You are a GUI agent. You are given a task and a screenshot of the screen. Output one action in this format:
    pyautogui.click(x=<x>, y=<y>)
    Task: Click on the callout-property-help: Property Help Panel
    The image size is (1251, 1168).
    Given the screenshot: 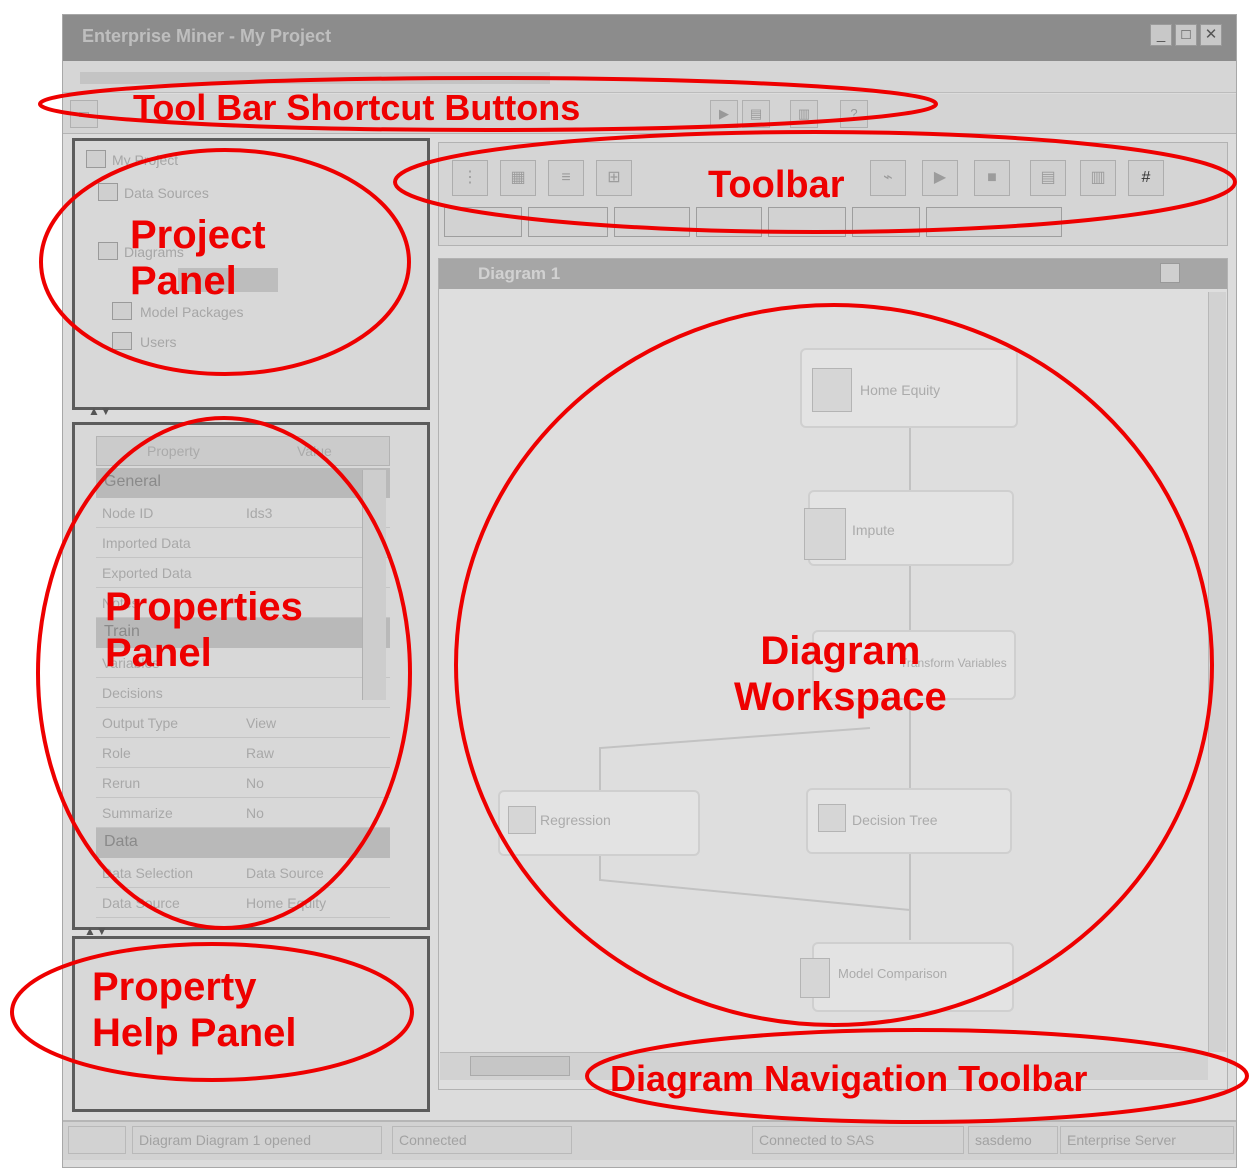 What is the action you would take?
    pyautogui.click(x=194, y=1010)
    